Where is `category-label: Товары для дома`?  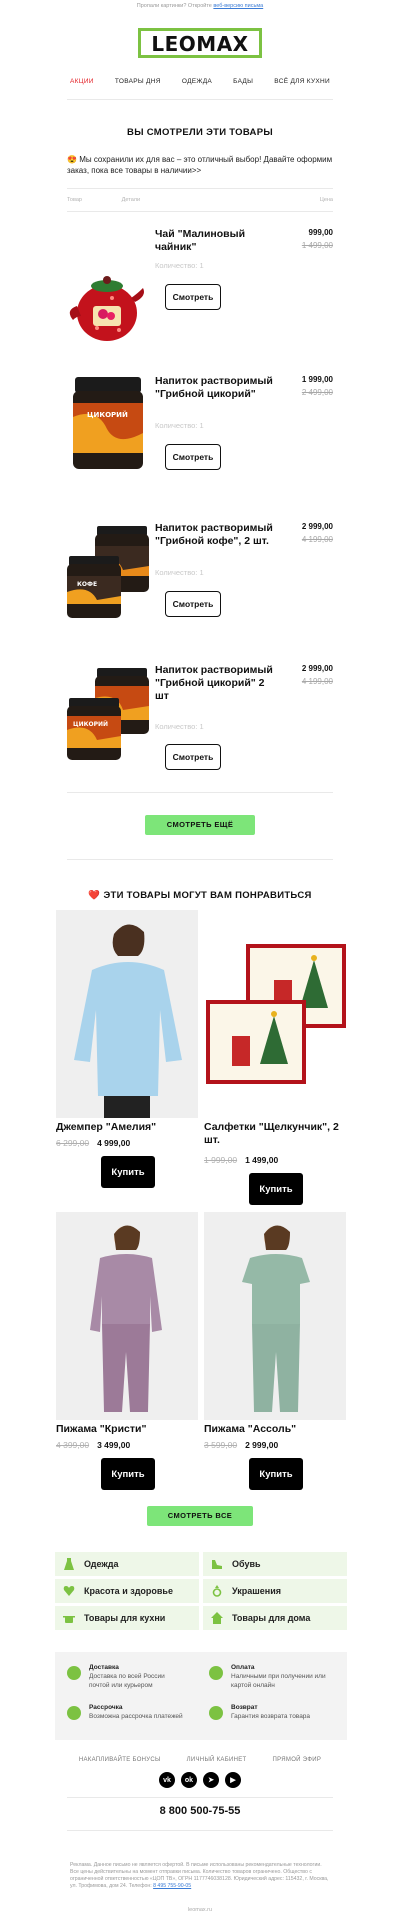 category-label: Товары для дома is located at coordinates (271, 1618).